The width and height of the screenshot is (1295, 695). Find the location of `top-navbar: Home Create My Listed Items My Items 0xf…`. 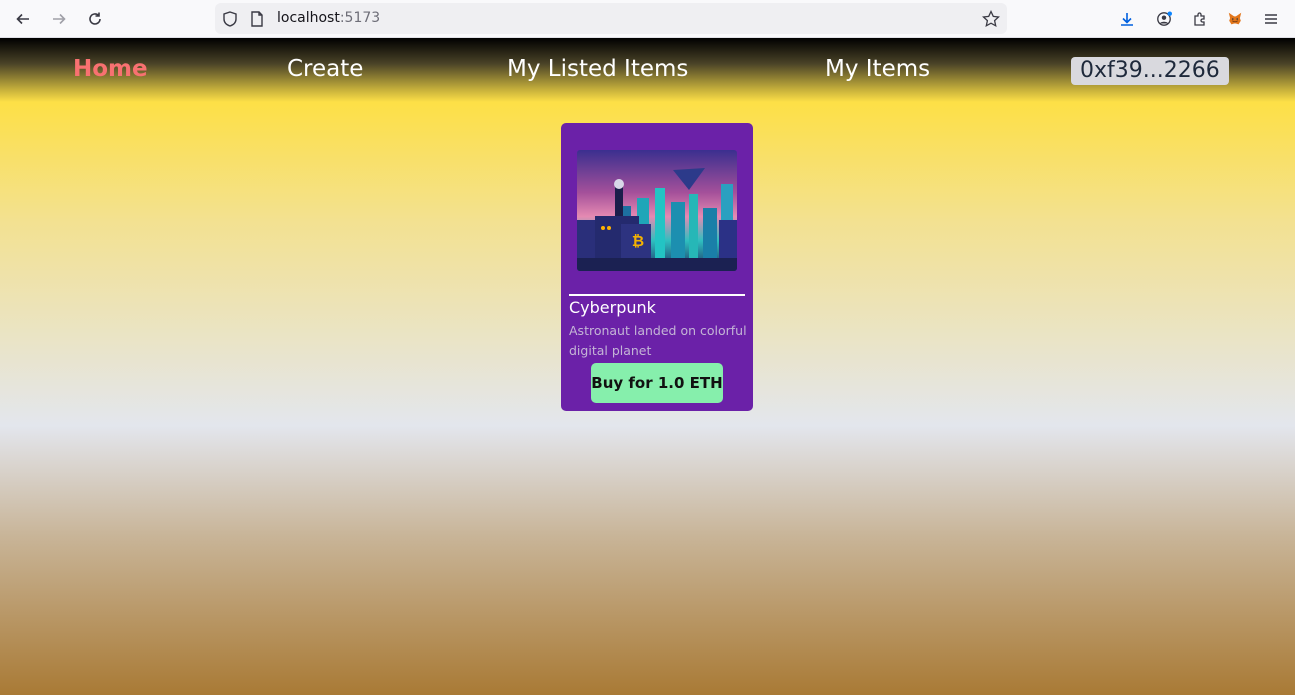

top-navbar: Home Create My Listed Items My Items 0xf… is located at coordinates (647, 70).